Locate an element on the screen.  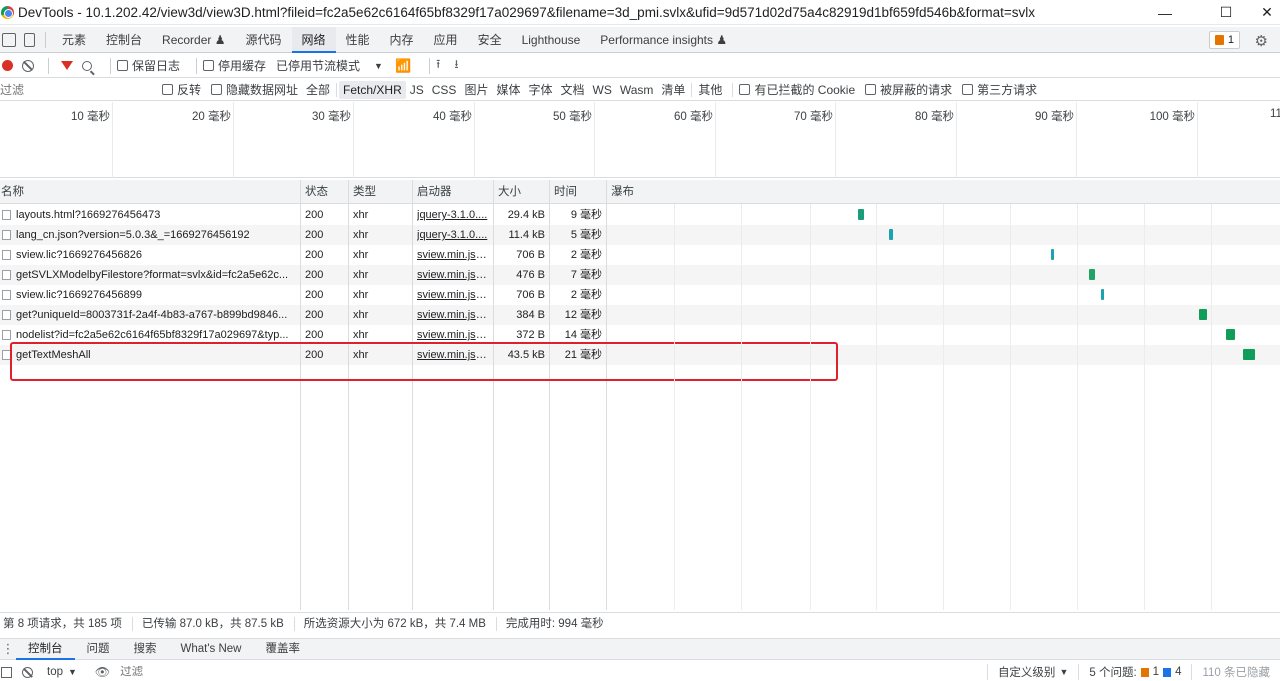
column-header-initiator: 启动器 is located at coordinates (452, 192).